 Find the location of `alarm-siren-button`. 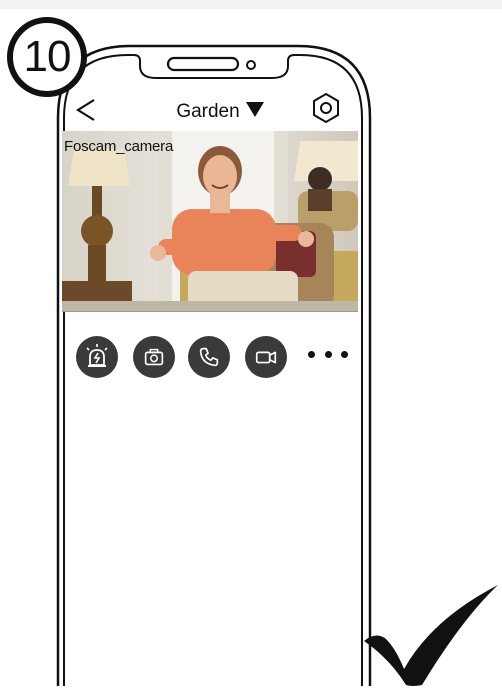

alarm-siren-button is located at coordinates (97, 357).